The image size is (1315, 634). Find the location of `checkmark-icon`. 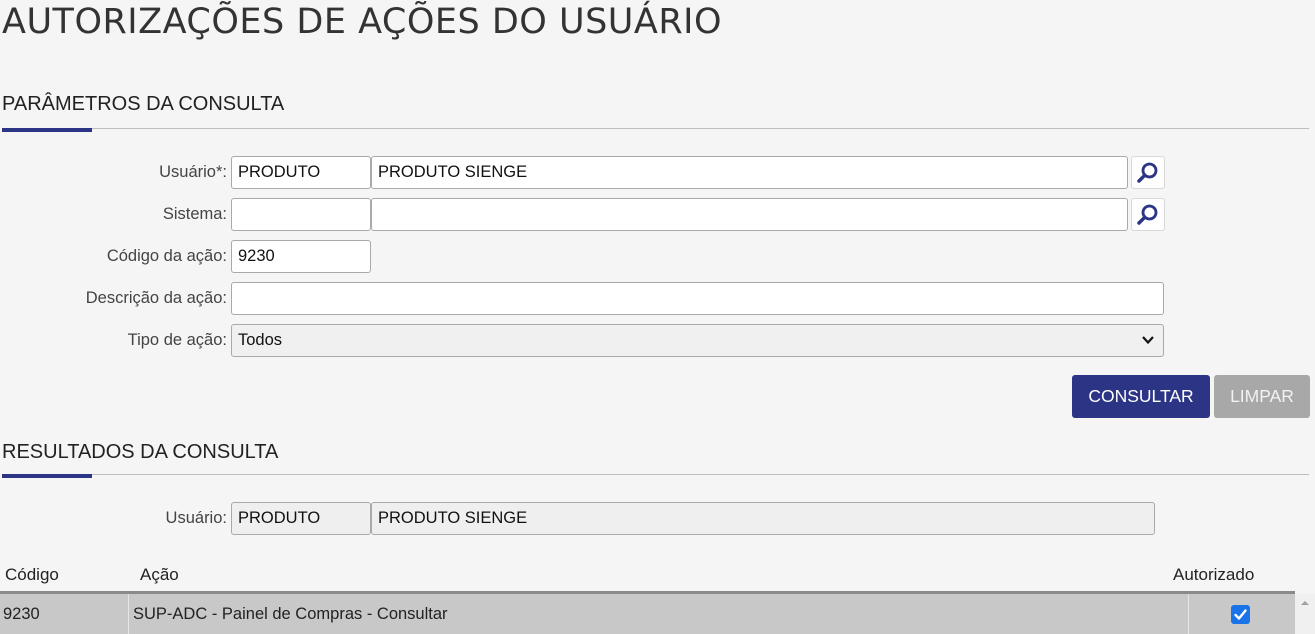

checkmark-icon is located at coordinates (1240, 614).